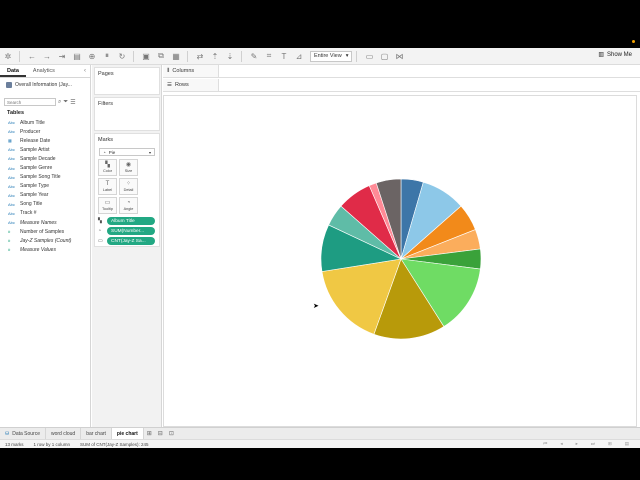 This screenshot has height=480, width=640. What do you see at coordinates (149, 433) in the screenshot?
I see `new-worksheet-icon: ⊞` at bounding box center [149, 433].